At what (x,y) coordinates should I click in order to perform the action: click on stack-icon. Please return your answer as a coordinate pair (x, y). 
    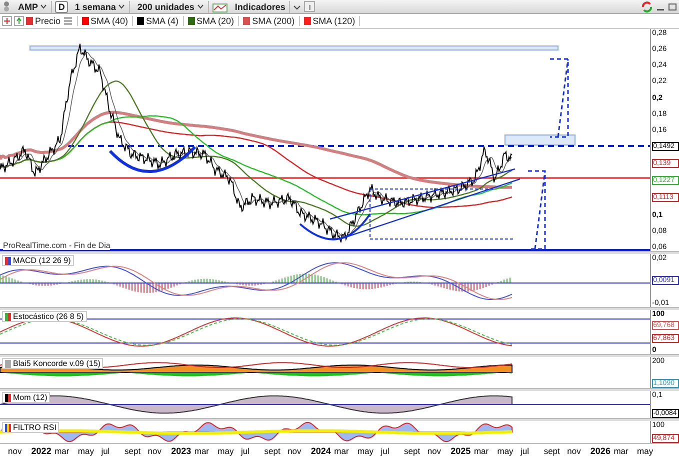
    Looking at the image, I should click on (6, 6).